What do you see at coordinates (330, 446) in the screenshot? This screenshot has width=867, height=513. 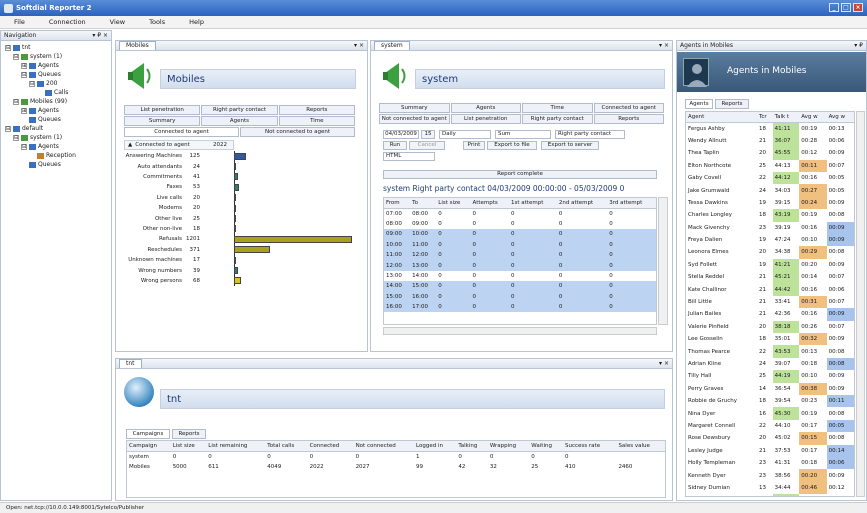 I see `column-header: Connected` at bounding box center [330, 446].